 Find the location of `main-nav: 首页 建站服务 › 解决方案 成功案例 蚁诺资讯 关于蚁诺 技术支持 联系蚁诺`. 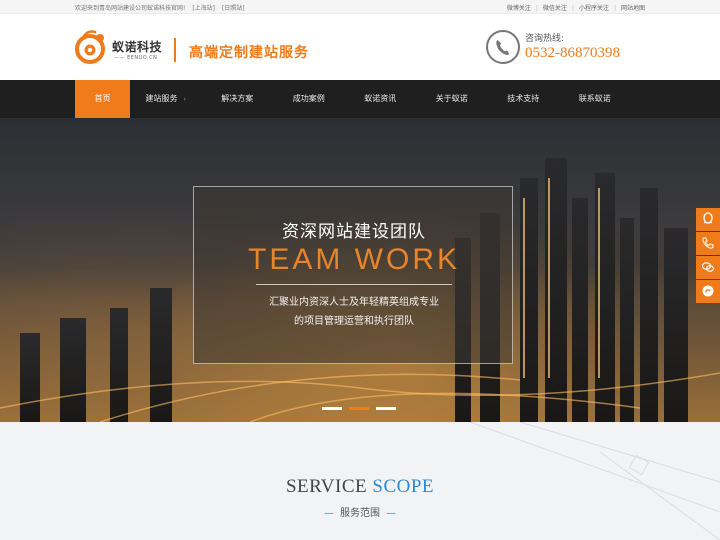

main-nav: 首页 建站服务 › 解决方案 成功案例 蚁诺资讯 关于蚁诺 技术支持 联系蚁诺 is located at coordinates (360, 99).